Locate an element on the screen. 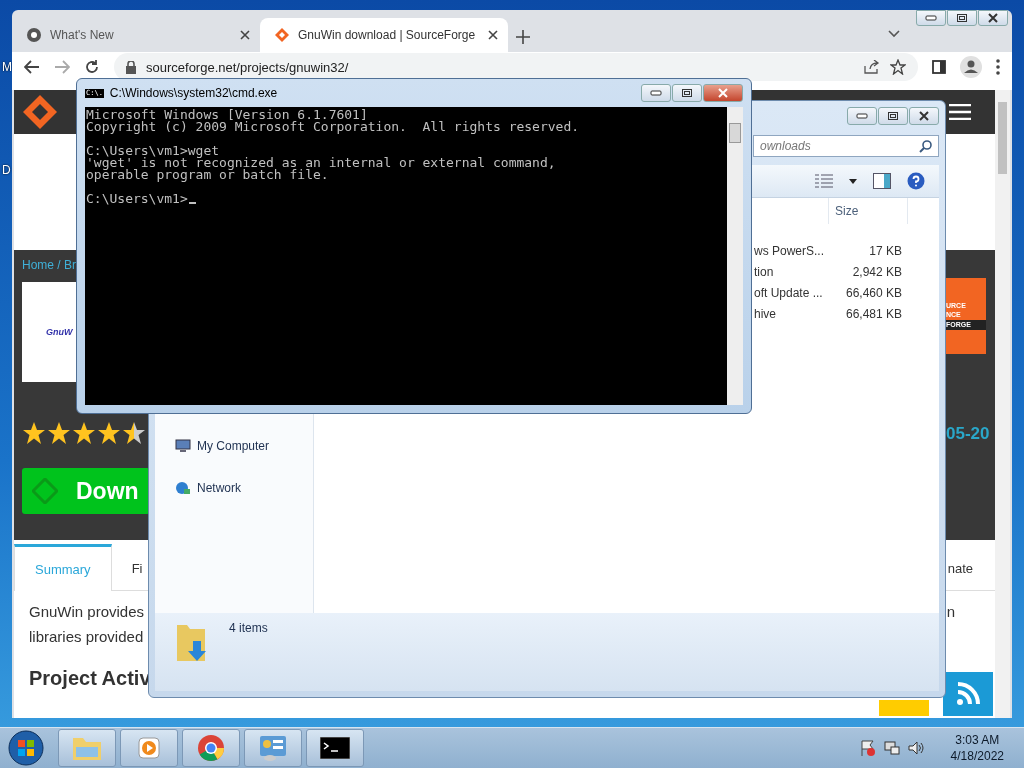 This screenshot has width=1024, height=768. bookmark-star-icon is located at coordinates (898, 67).